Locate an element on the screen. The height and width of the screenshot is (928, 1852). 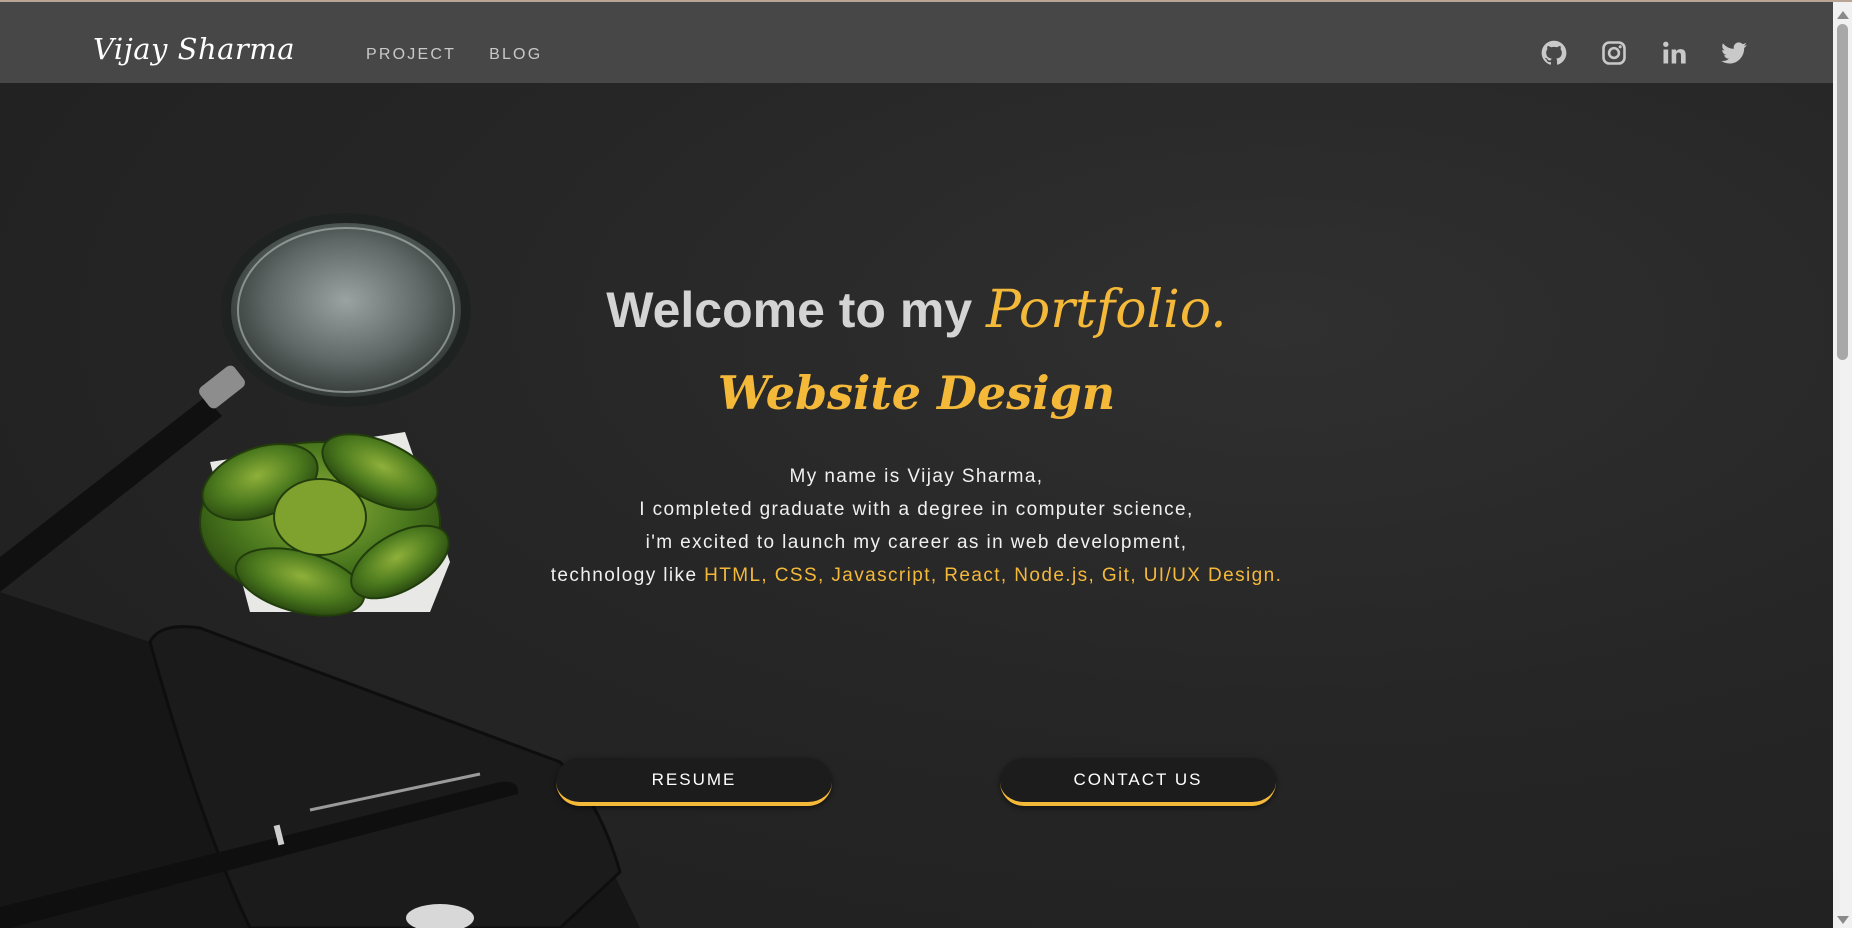
scroll-down-icon is located at coordinates (1843, 920).